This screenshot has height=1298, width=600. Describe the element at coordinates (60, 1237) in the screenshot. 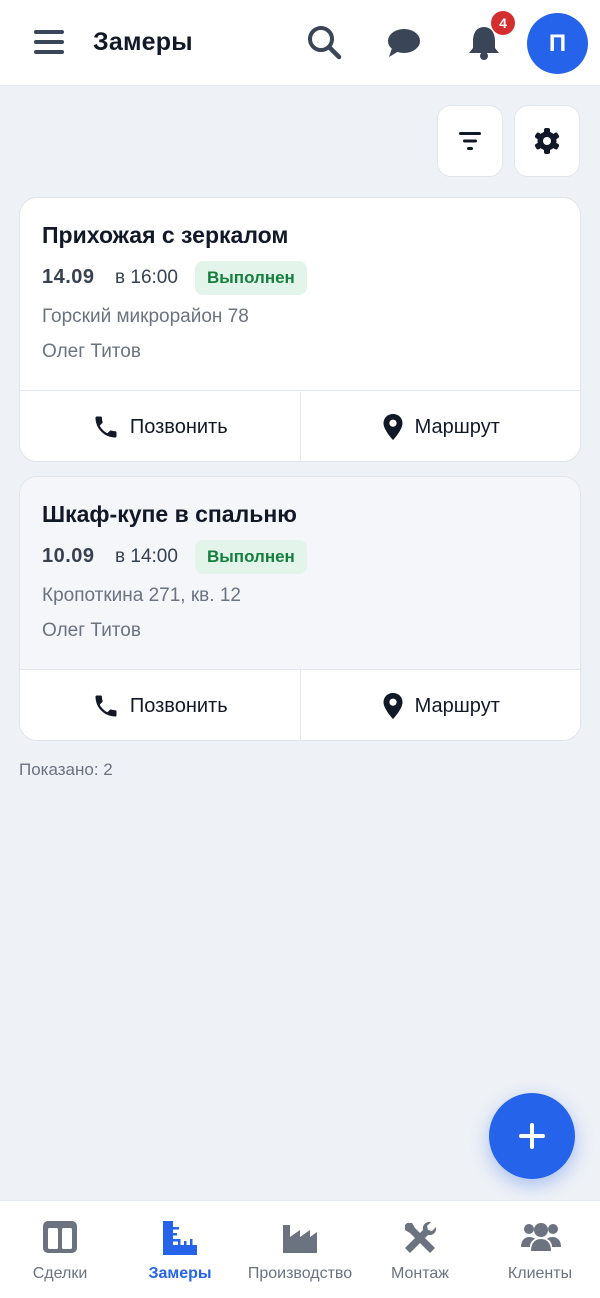

I see `columns-icon` at that location.